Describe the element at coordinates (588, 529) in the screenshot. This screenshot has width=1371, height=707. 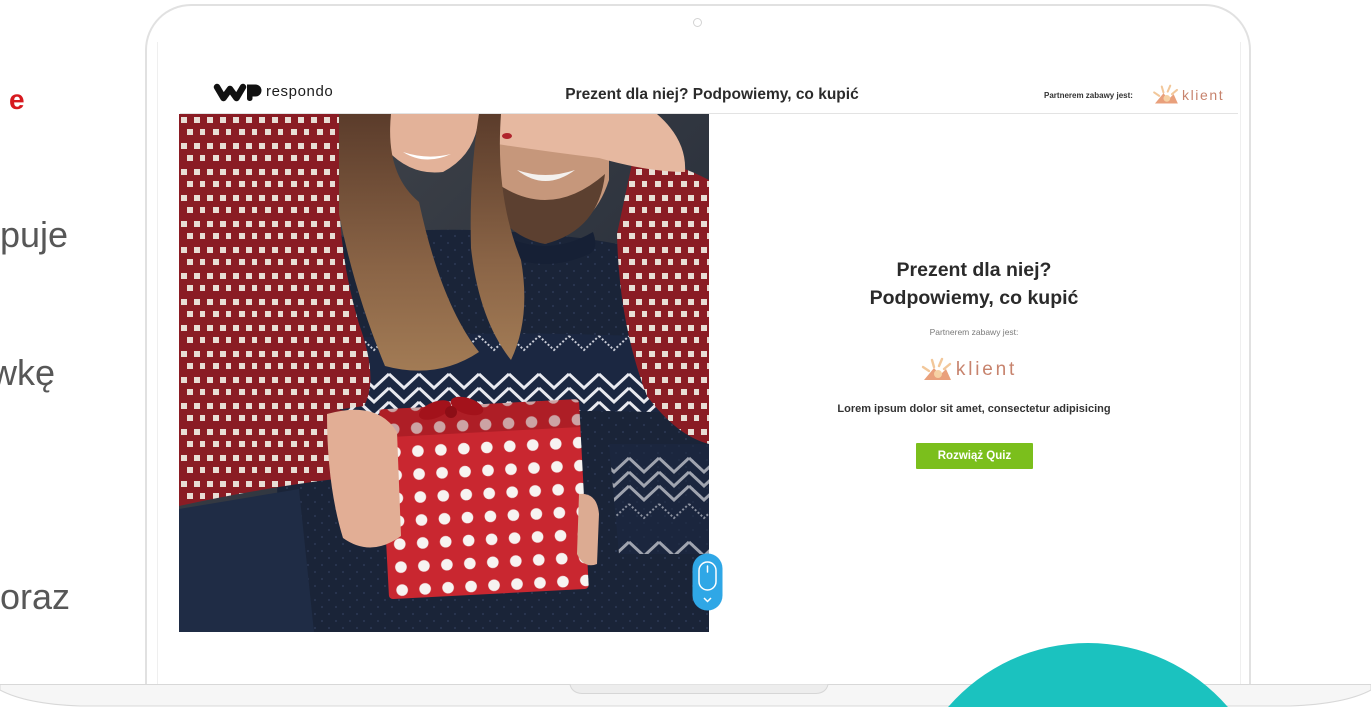
I see `fingers-on-gift` at that location.